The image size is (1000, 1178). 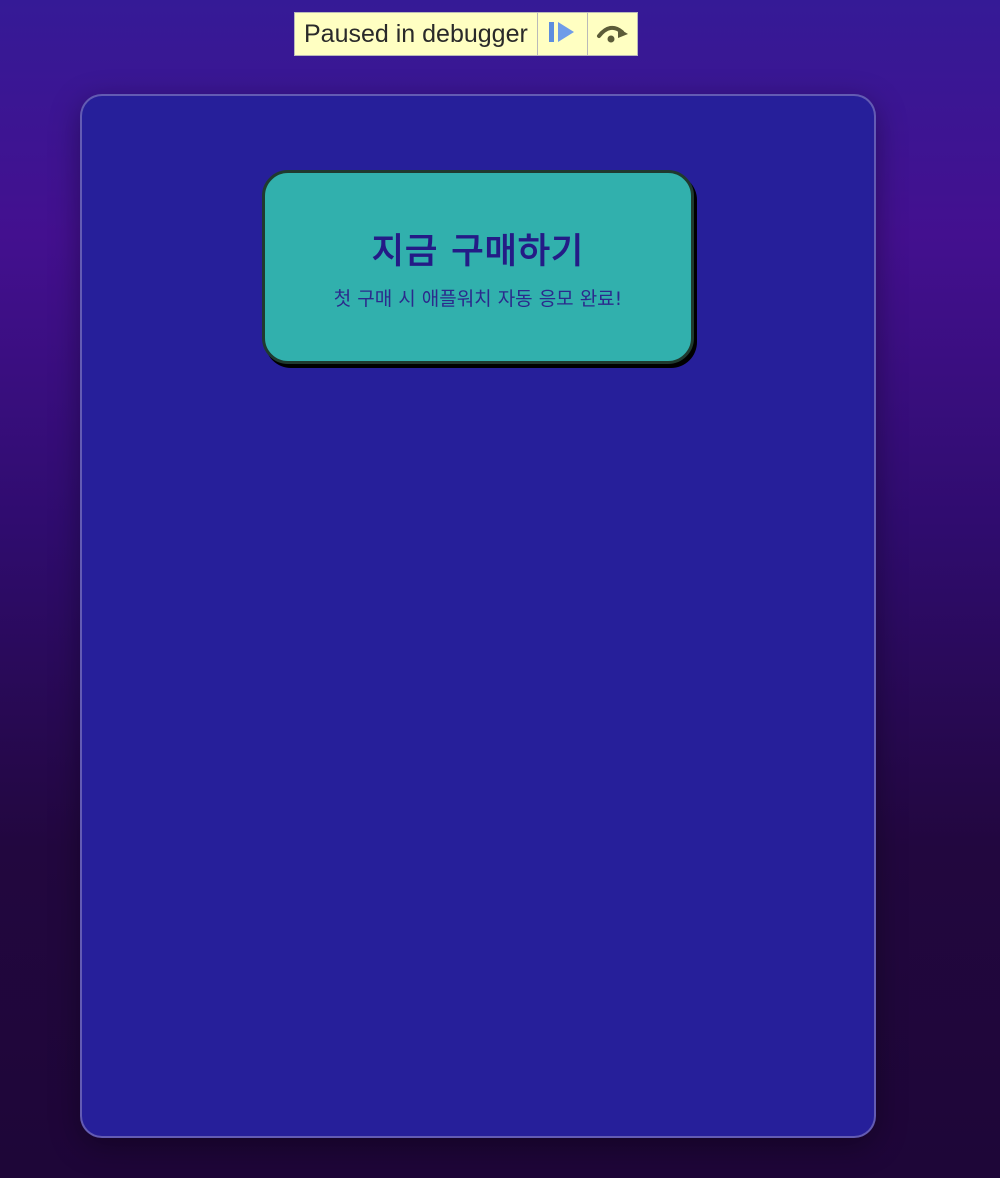 I want to click on step-over-icon, so click(x=612, y=34).